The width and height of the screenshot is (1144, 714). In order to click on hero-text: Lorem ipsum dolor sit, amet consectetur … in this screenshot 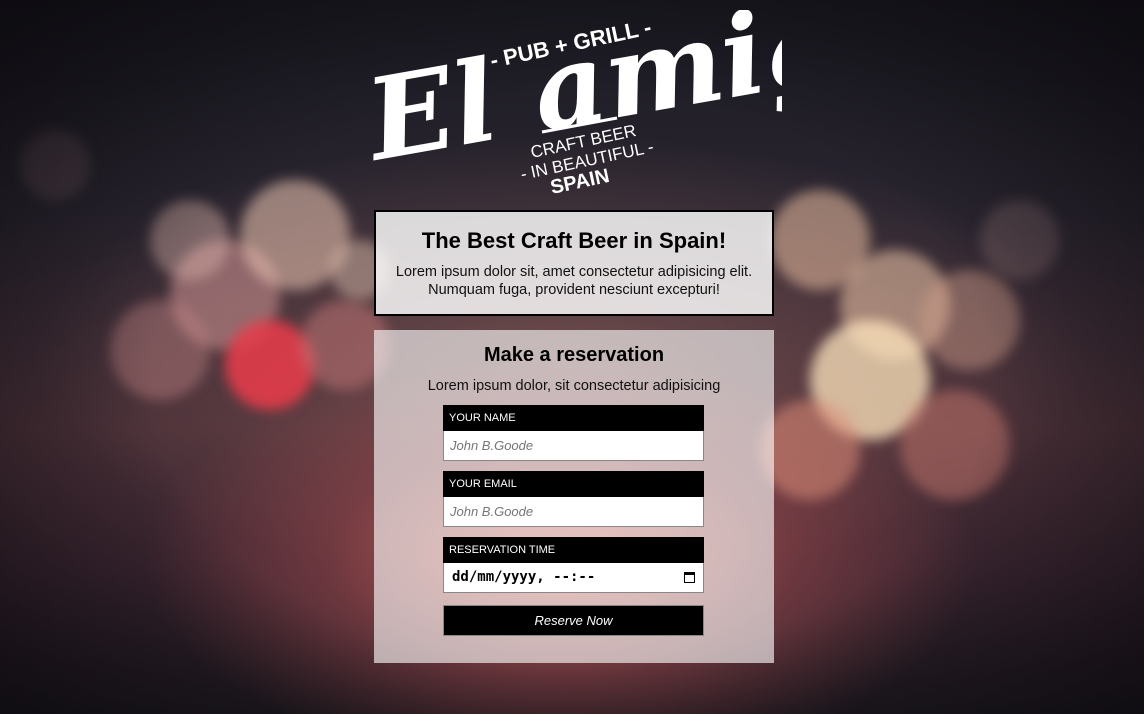, I will do `click(574, 281)`.